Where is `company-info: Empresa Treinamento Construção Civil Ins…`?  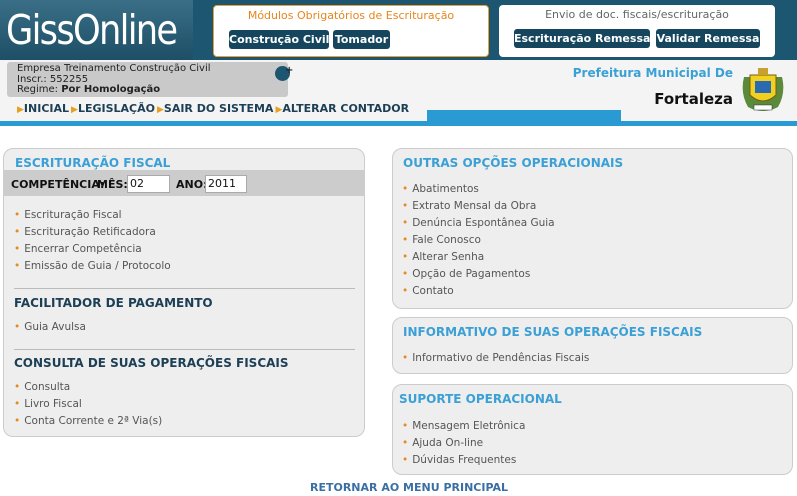
company-info: Empresa Treinamento Construção Civil Ins… is located at coordinates (150, 79).